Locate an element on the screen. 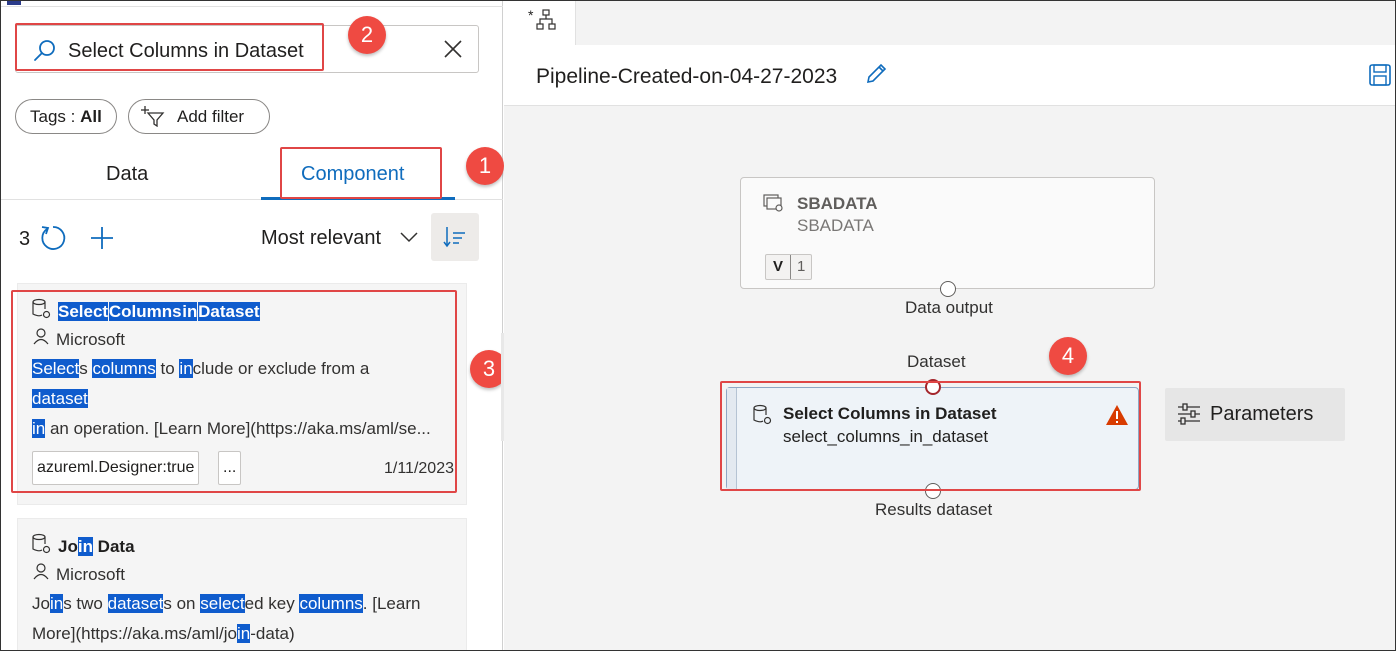  desc-segment: s is located at coordinates (86, 368).